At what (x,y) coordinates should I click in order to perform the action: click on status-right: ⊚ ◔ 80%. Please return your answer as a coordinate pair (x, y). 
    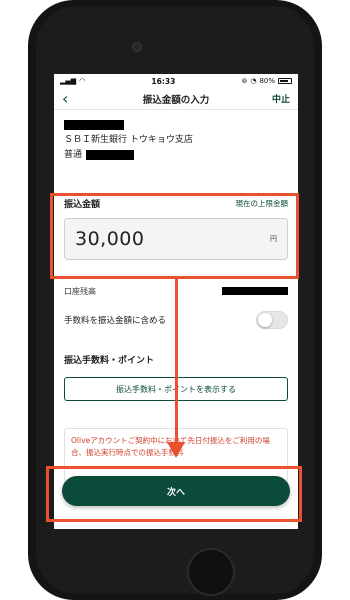
    Looking at the image, I should click on (266, 81).